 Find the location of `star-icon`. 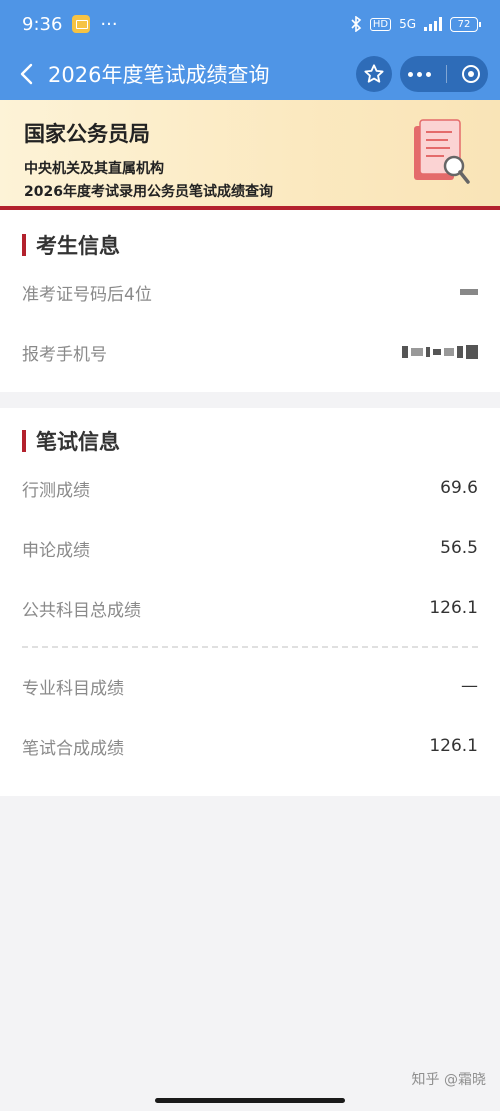

star-icon is located at coordinates (374, 73).